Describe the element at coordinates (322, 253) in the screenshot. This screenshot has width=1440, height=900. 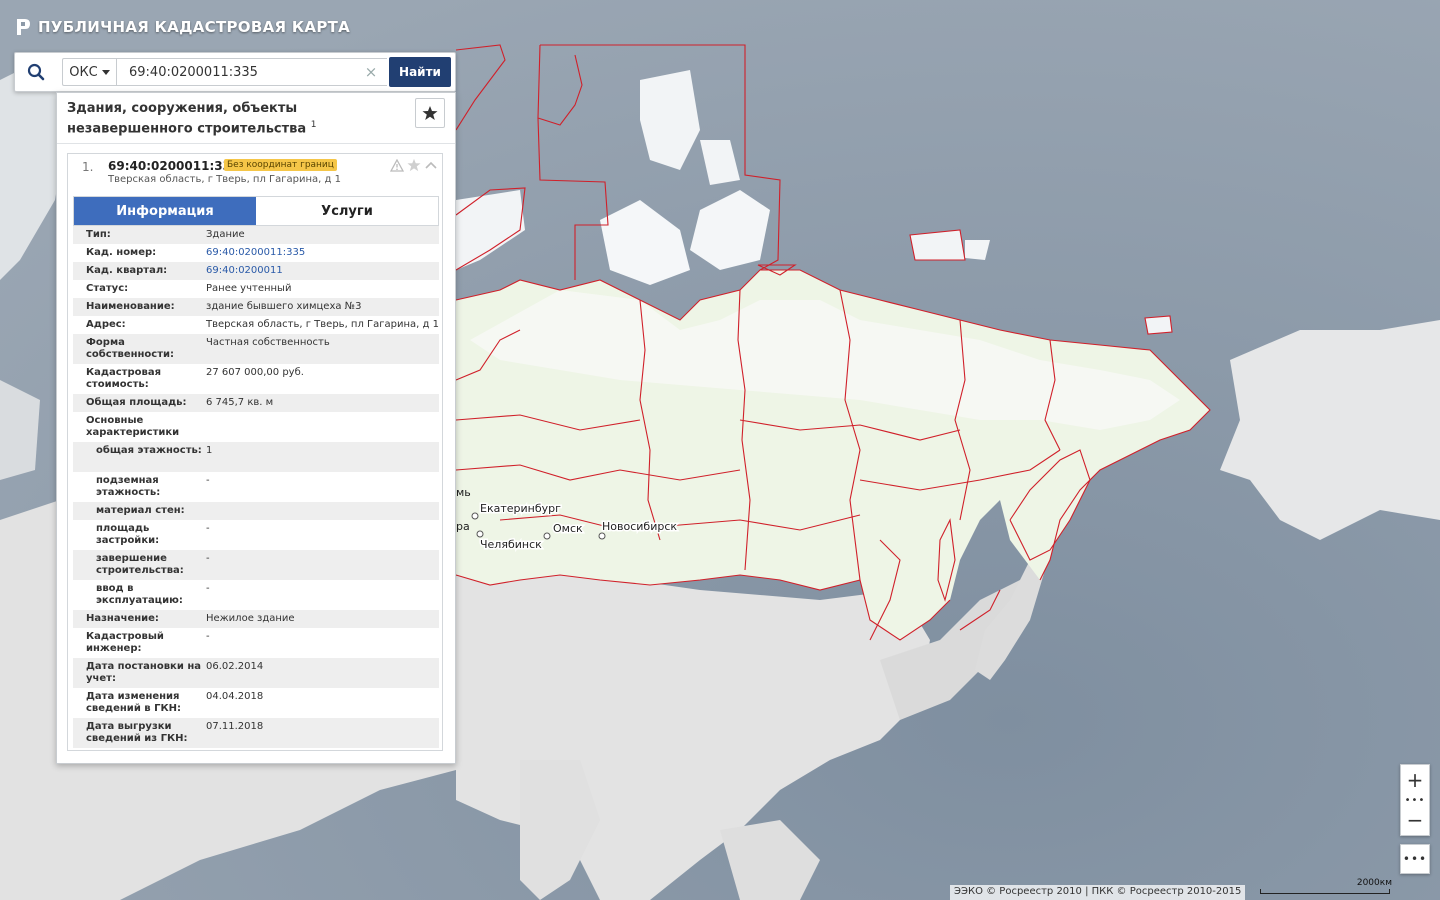
I see `cad-number-link: 69:40:0200011:335` at that location.